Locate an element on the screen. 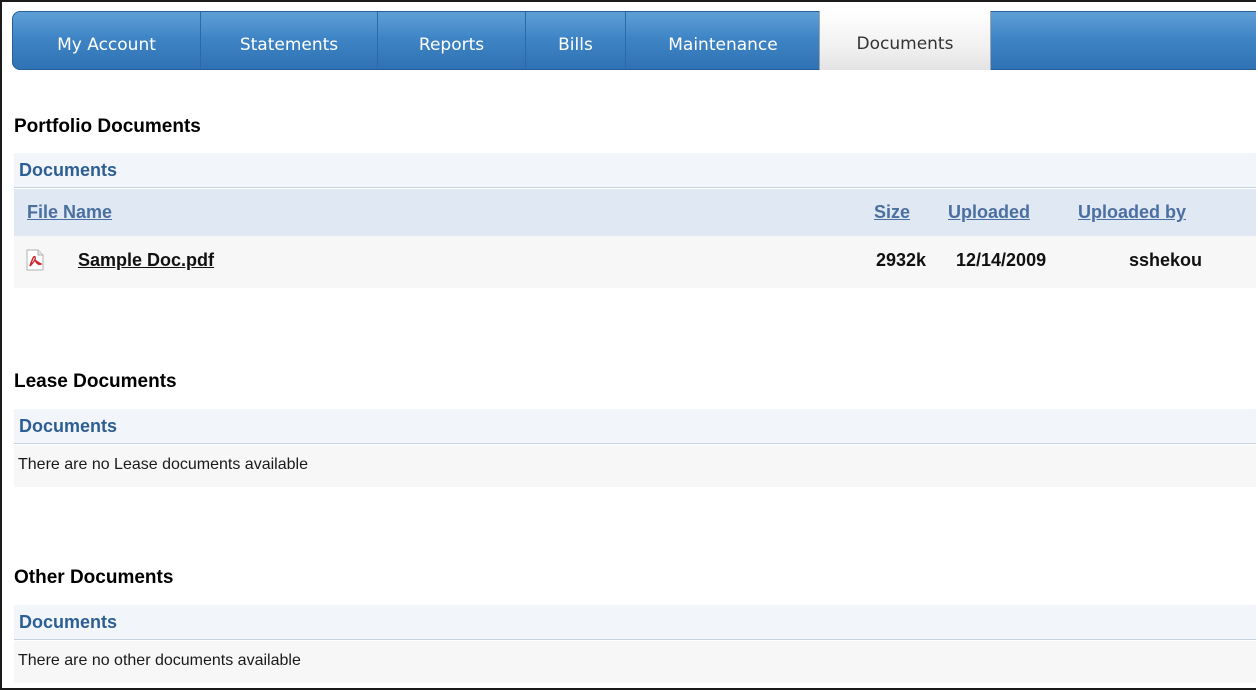 The height and width of the screenshot is (690, 1258). file-uploaded-by: sshekou is located at coordinates (1166, 260).